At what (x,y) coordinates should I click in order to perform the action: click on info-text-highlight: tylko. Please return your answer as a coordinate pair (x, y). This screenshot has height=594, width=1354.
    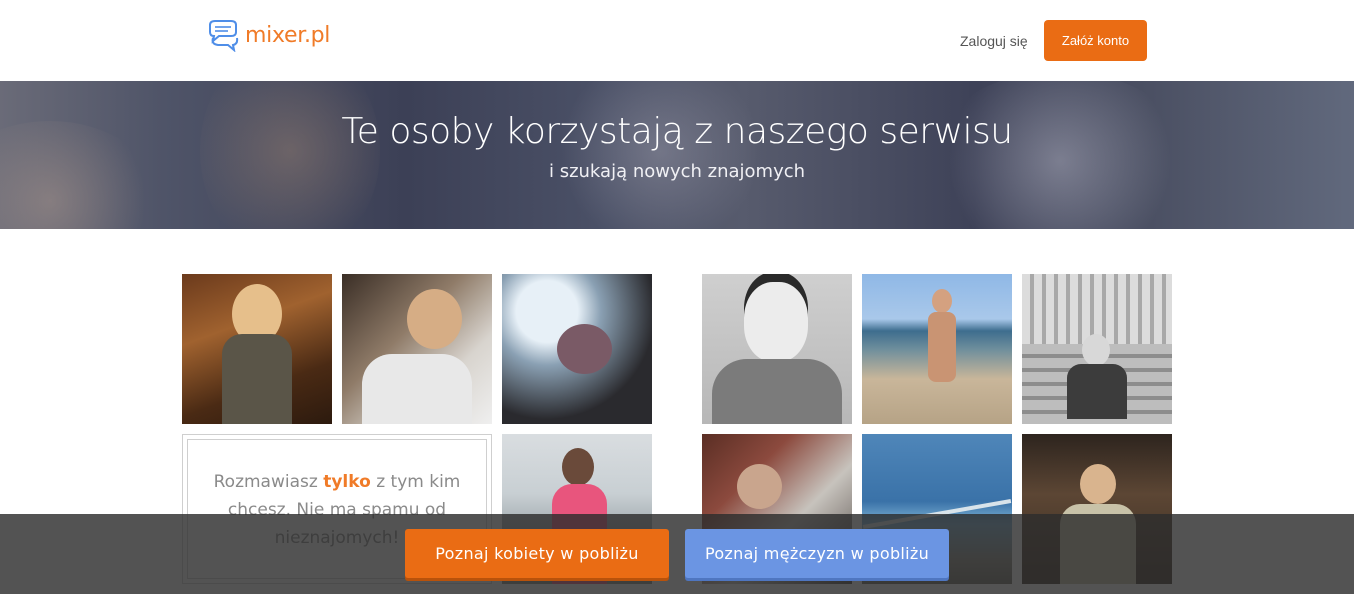
    Looking at the image, I should click on (347, 482).